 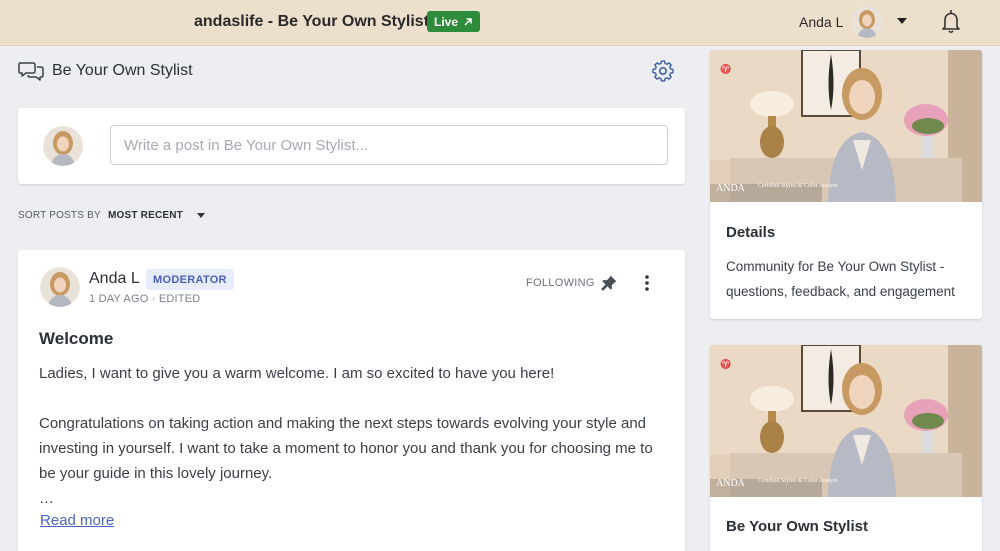 I want to click on account-dropdown-caret, so click(x=902, y=21).